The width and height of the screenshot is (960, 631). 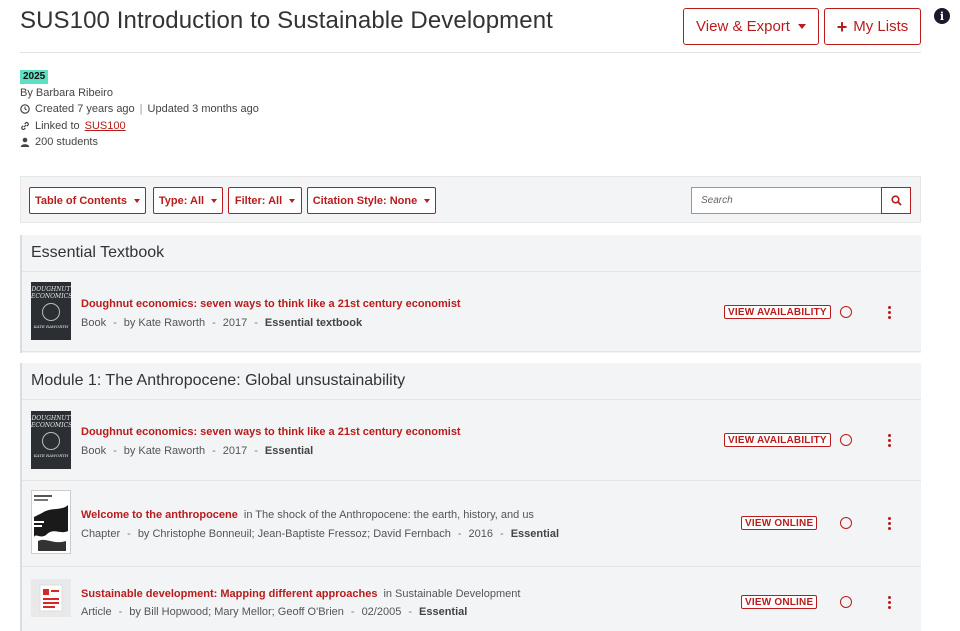 I want to click on students-text: 200 students, so click(x=66, y=142).